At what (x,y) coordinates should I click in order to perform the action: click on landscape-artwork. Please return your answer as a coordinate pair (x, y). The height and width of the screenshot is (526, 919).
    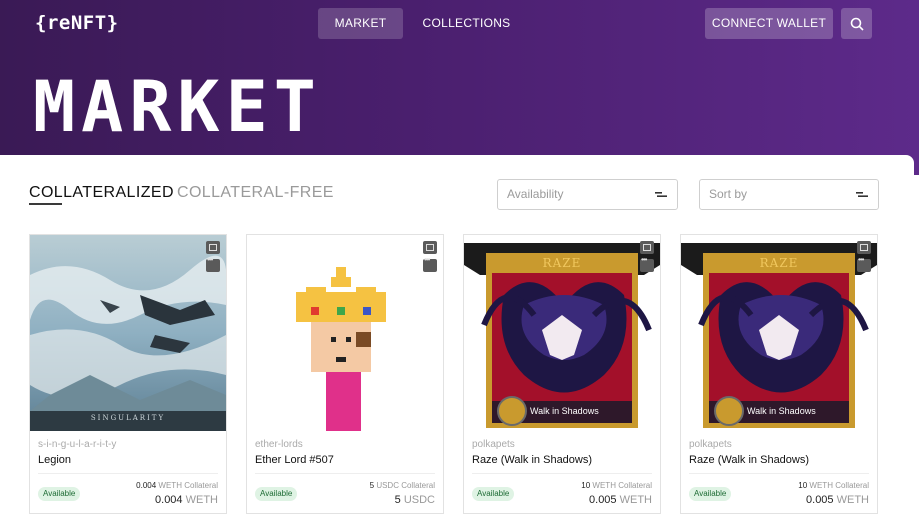
    Looking at the image, I should click on (128, 333).